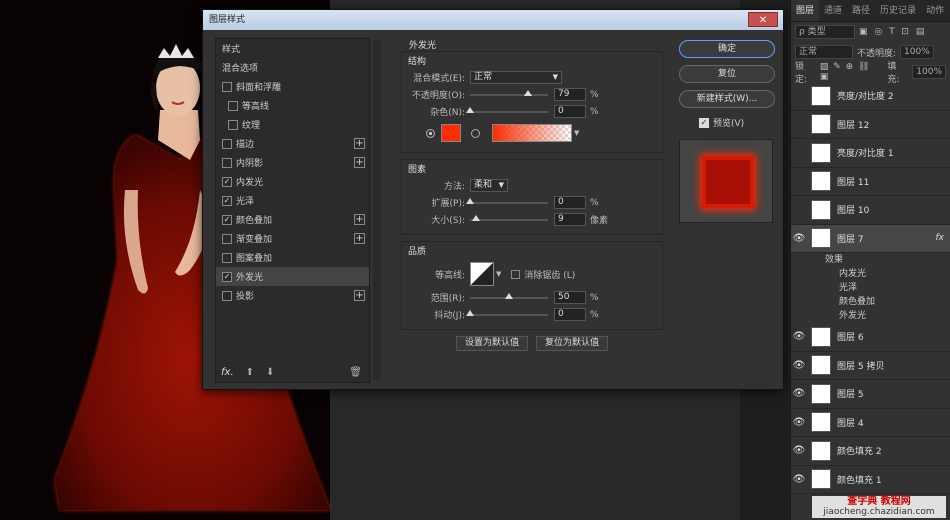  I want to click on size-slider, so click(509, 217).